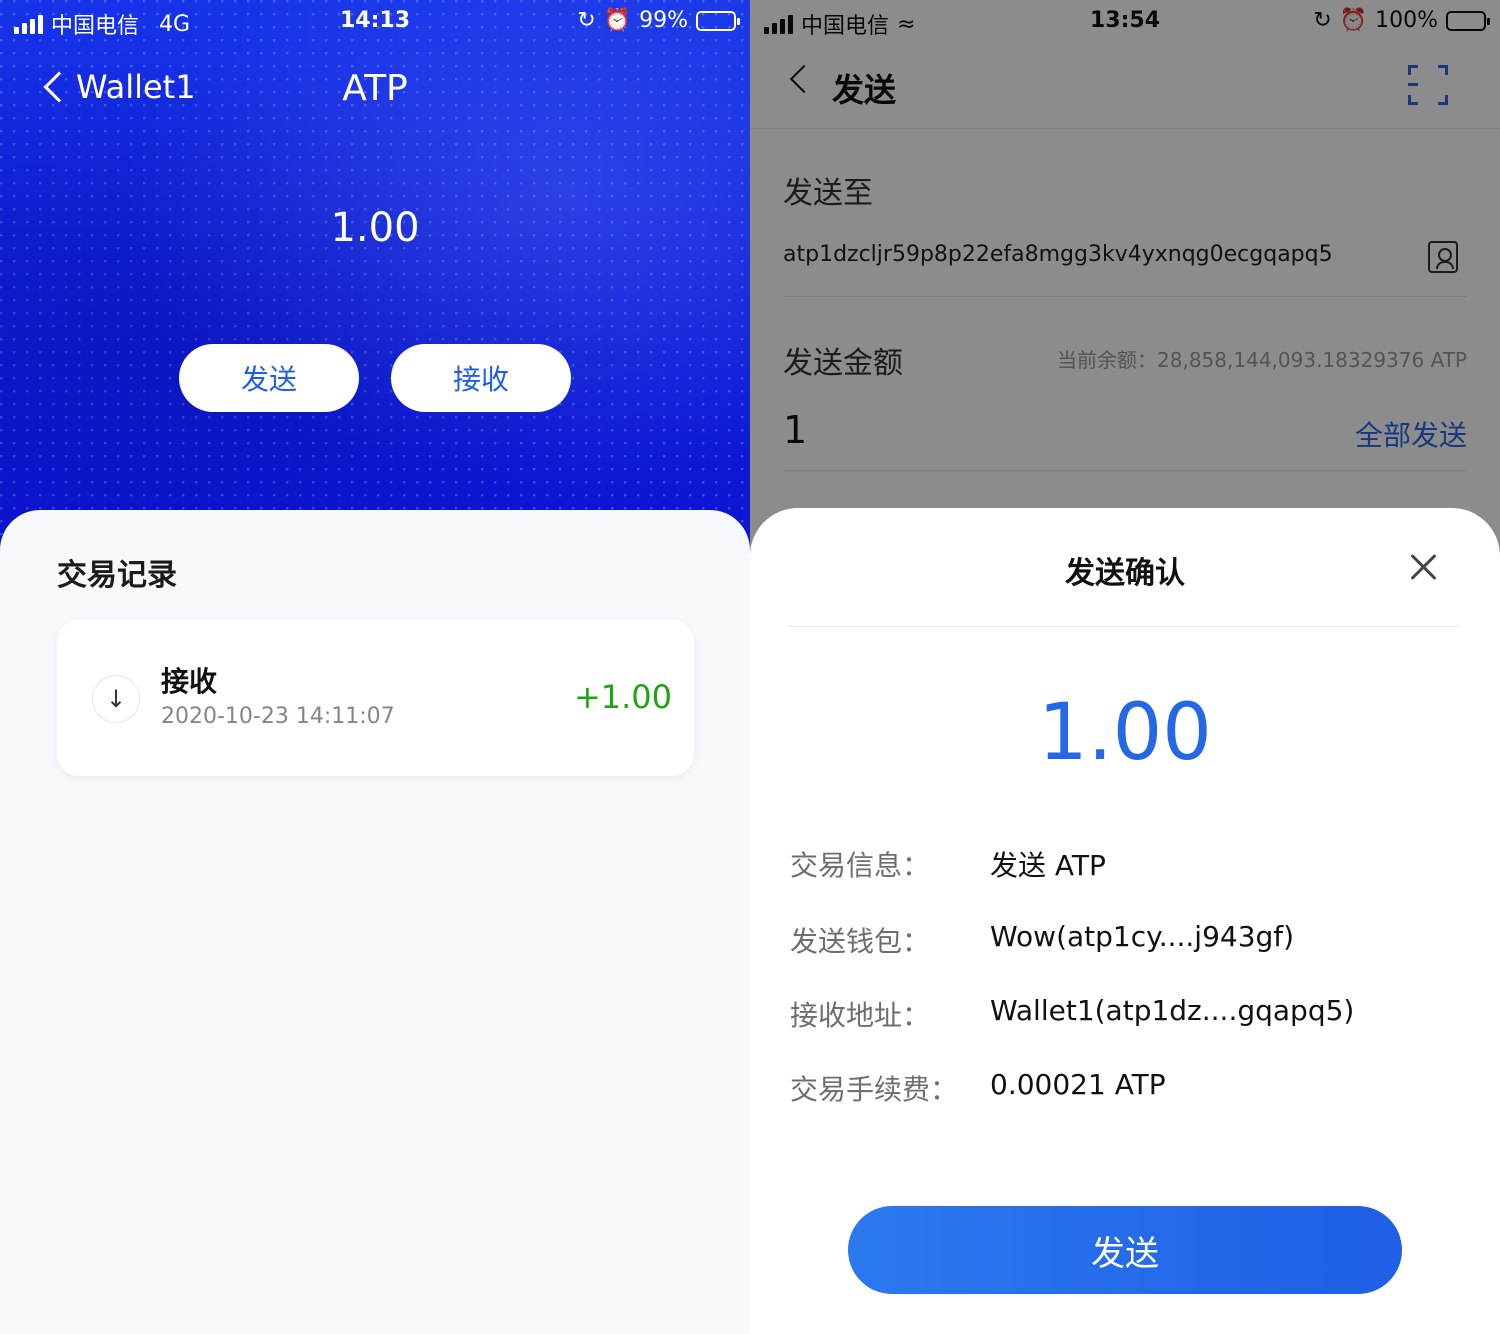 Image resolution: width=1500 pixels, height=1334 pixels. Describe the element at coordinates (1125, 573) in the screenshot. I see `sheet-title: 发送确认` at that location.